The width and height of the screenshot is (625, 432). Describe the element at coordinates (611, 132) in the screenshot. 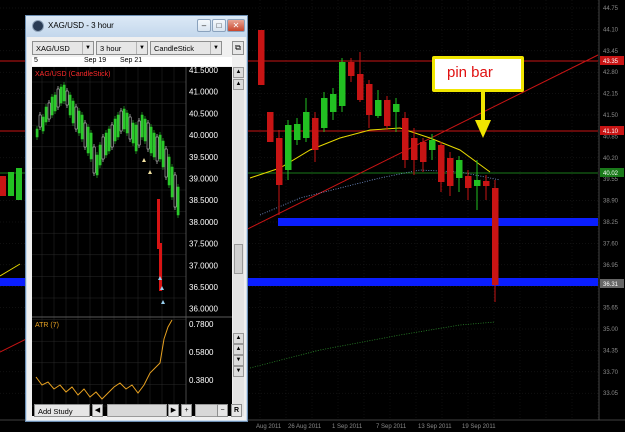

I see `price-flag-text: 41.10` at that location.